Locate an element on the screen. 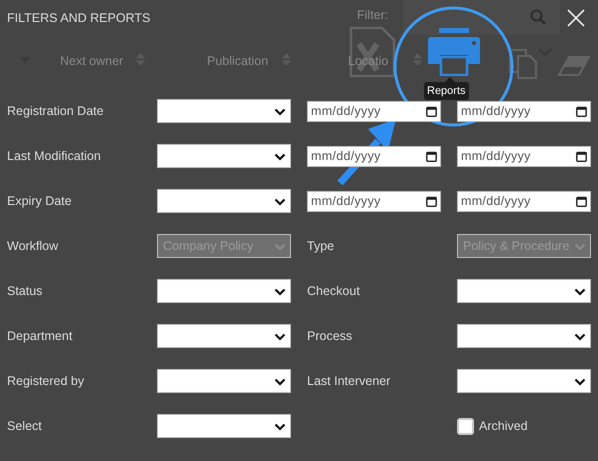 This screenshot has width=598, height=461. dialog-title: FILTERS AND REPORTS is located at coordinates (78, 18).